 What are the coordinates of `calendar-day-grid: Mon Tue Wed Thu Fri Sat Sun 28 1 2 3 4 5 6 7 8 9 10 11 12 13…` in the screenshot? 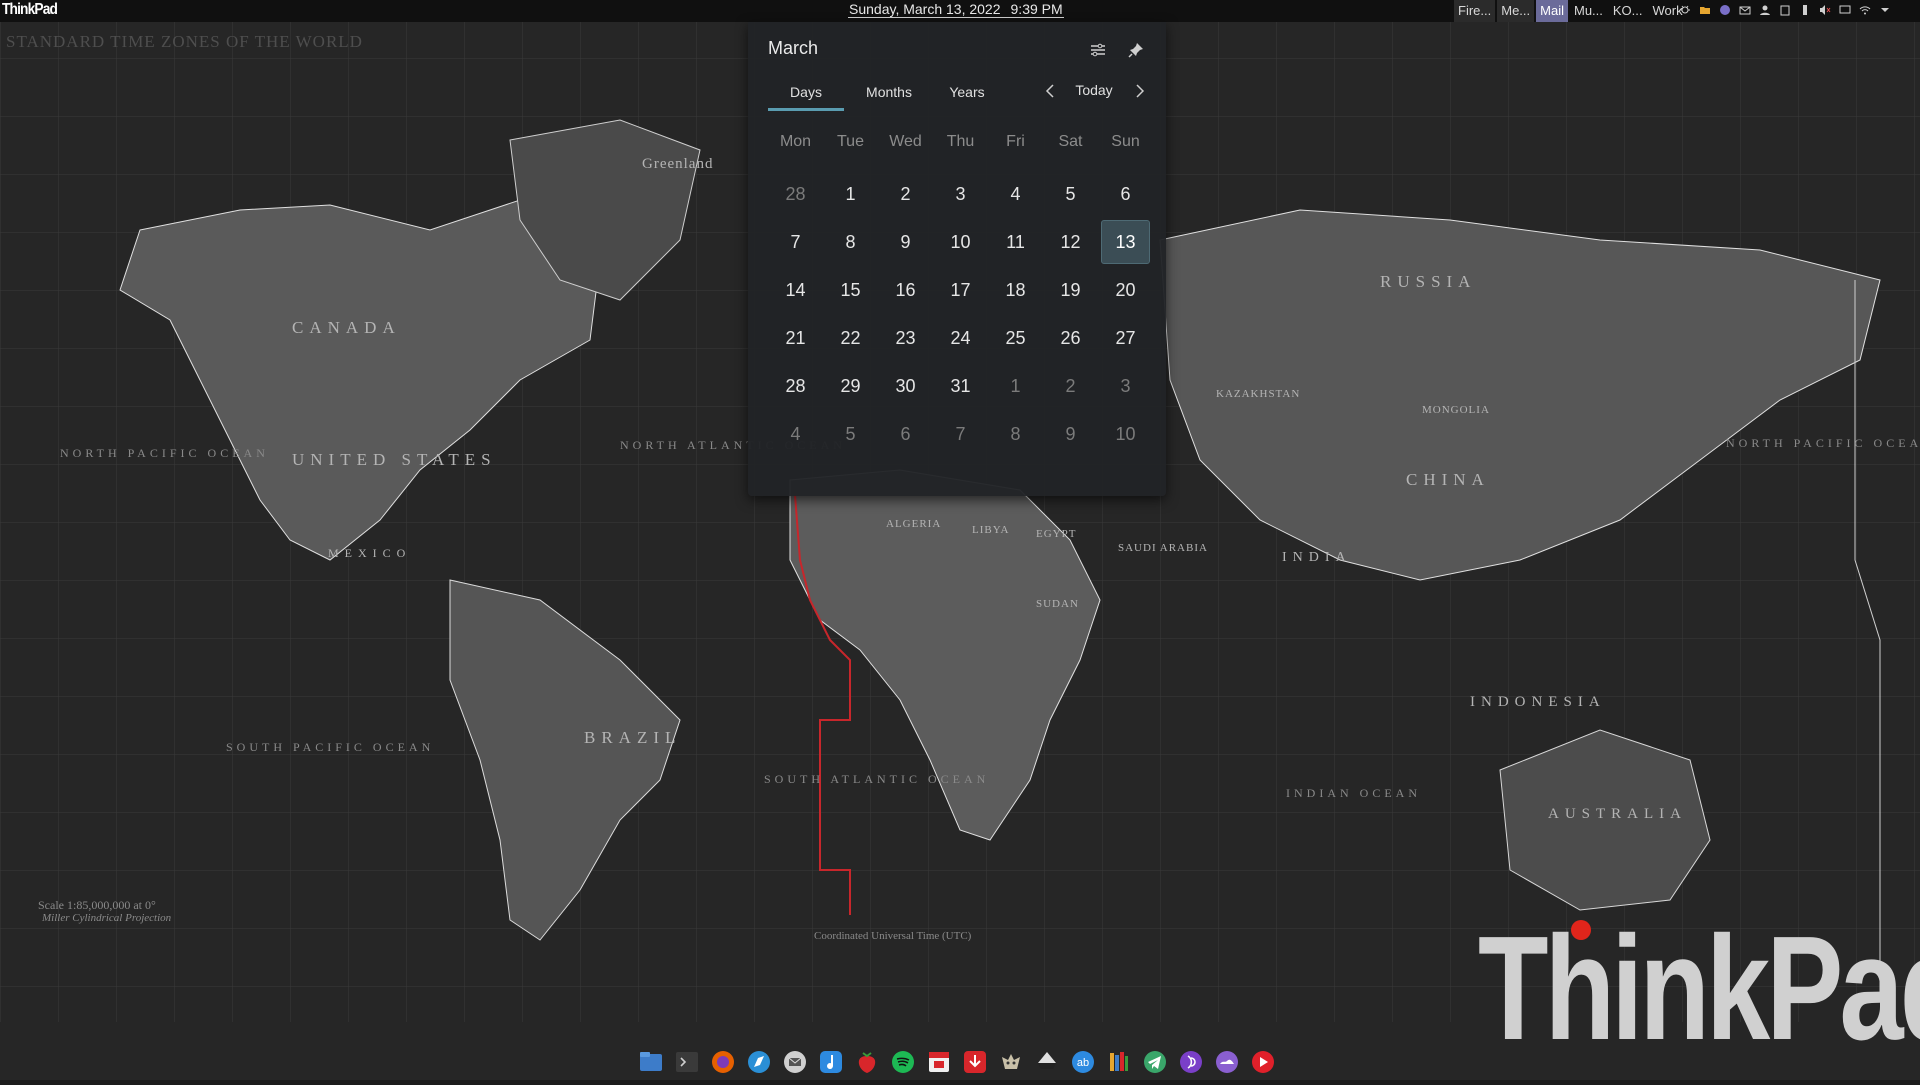 It's located at (960, 290).